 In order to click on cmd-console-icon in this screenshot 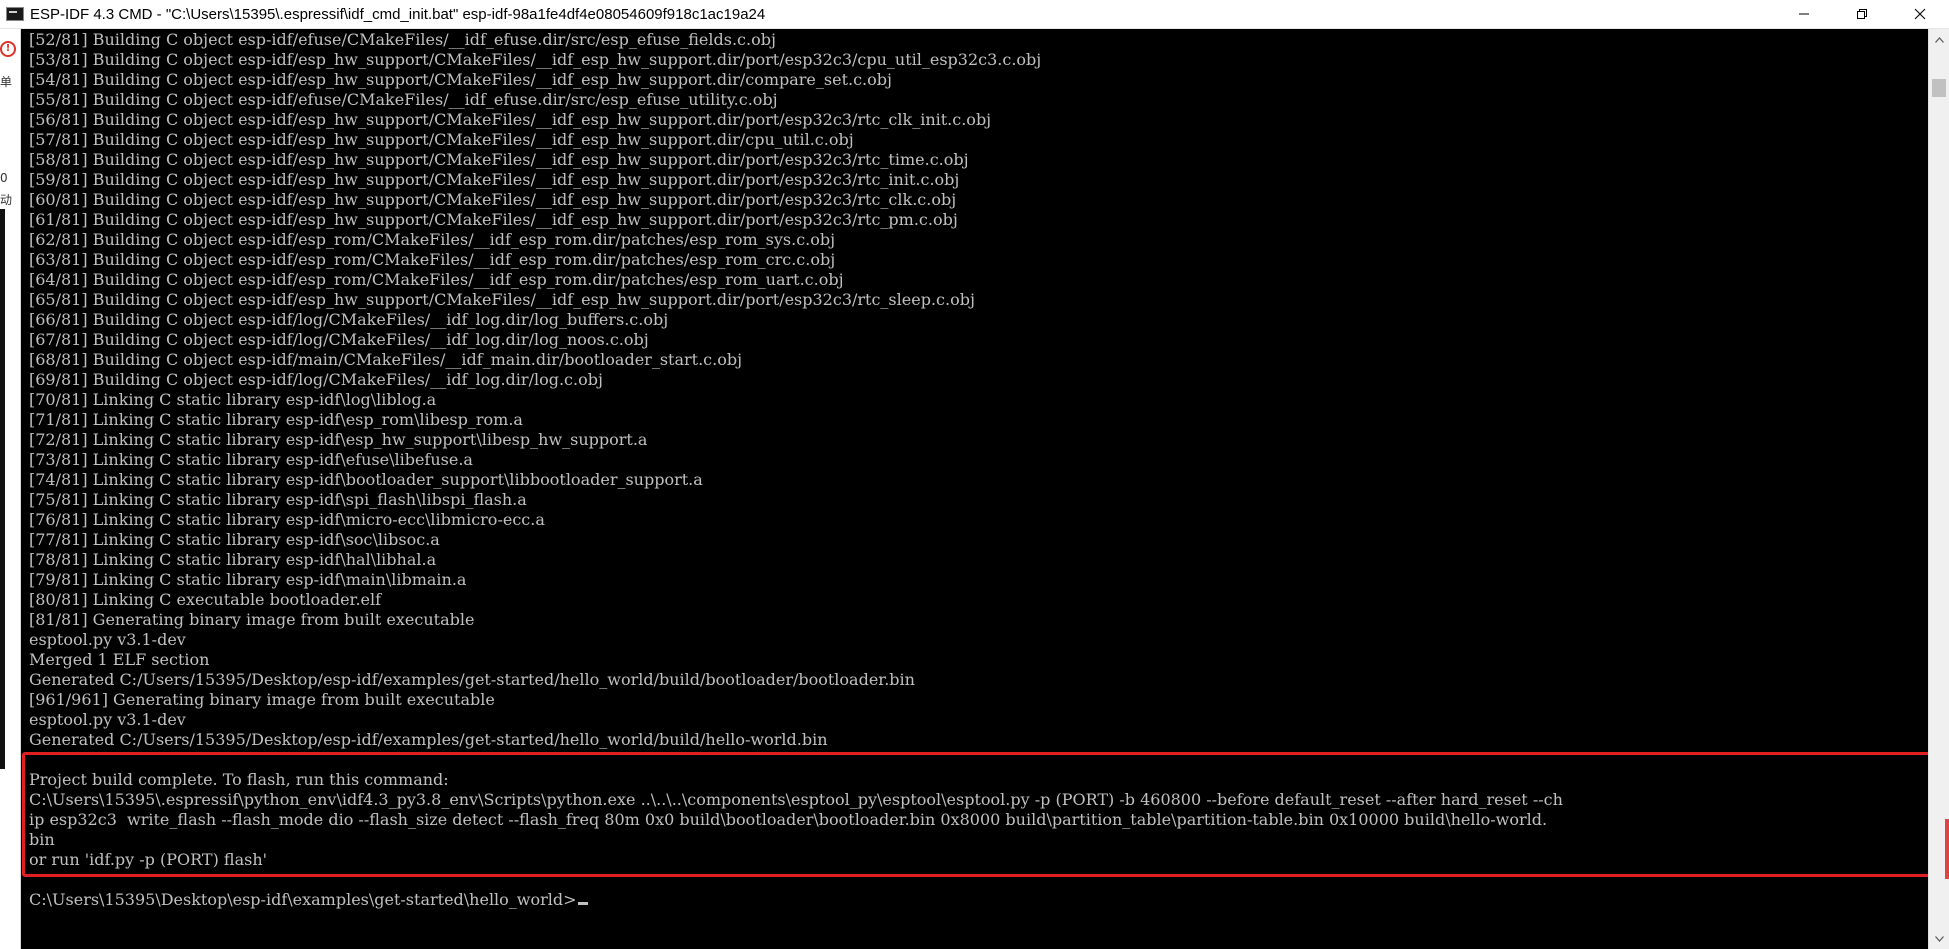, I will do `click(15, 14)`.